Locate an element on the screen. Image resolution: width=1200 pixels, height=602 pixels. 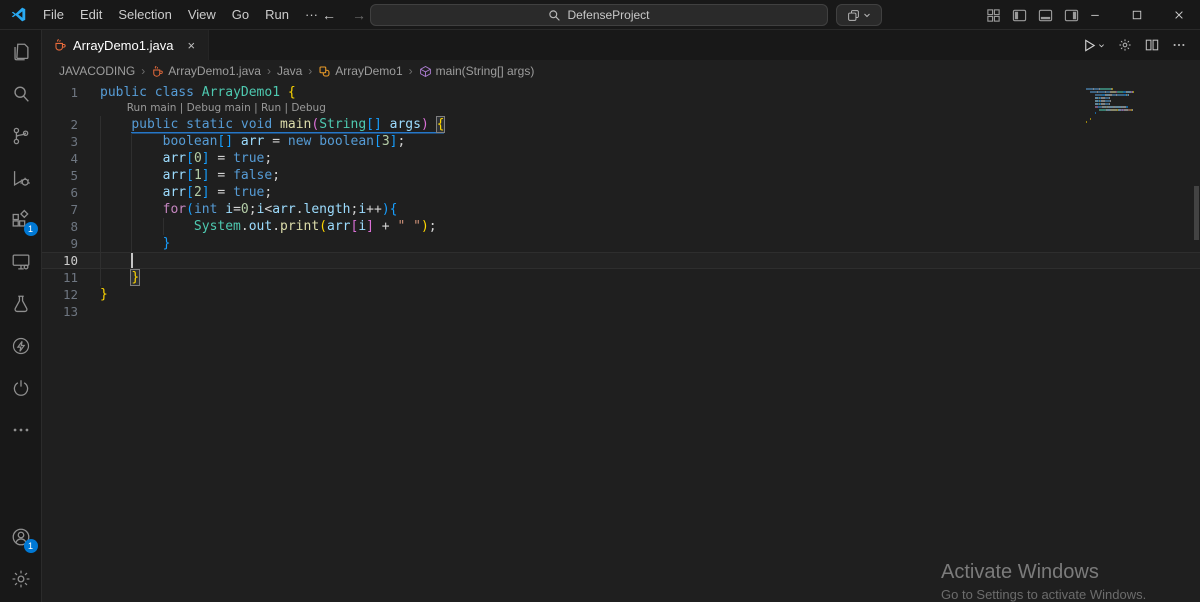
line-number: 7 is located at coordinates (60, 209).